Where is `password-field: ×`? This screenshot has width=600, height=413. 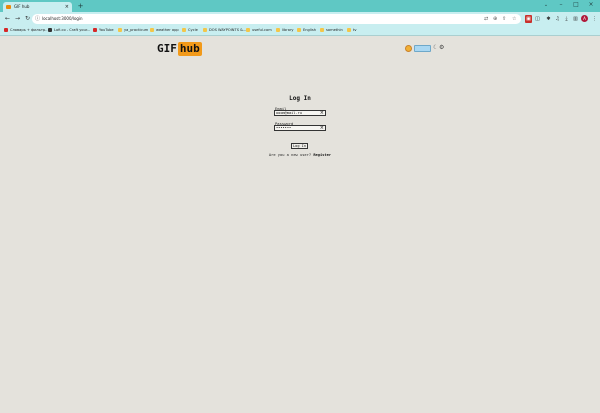 password-field: × is located at coordinates (300, 128).